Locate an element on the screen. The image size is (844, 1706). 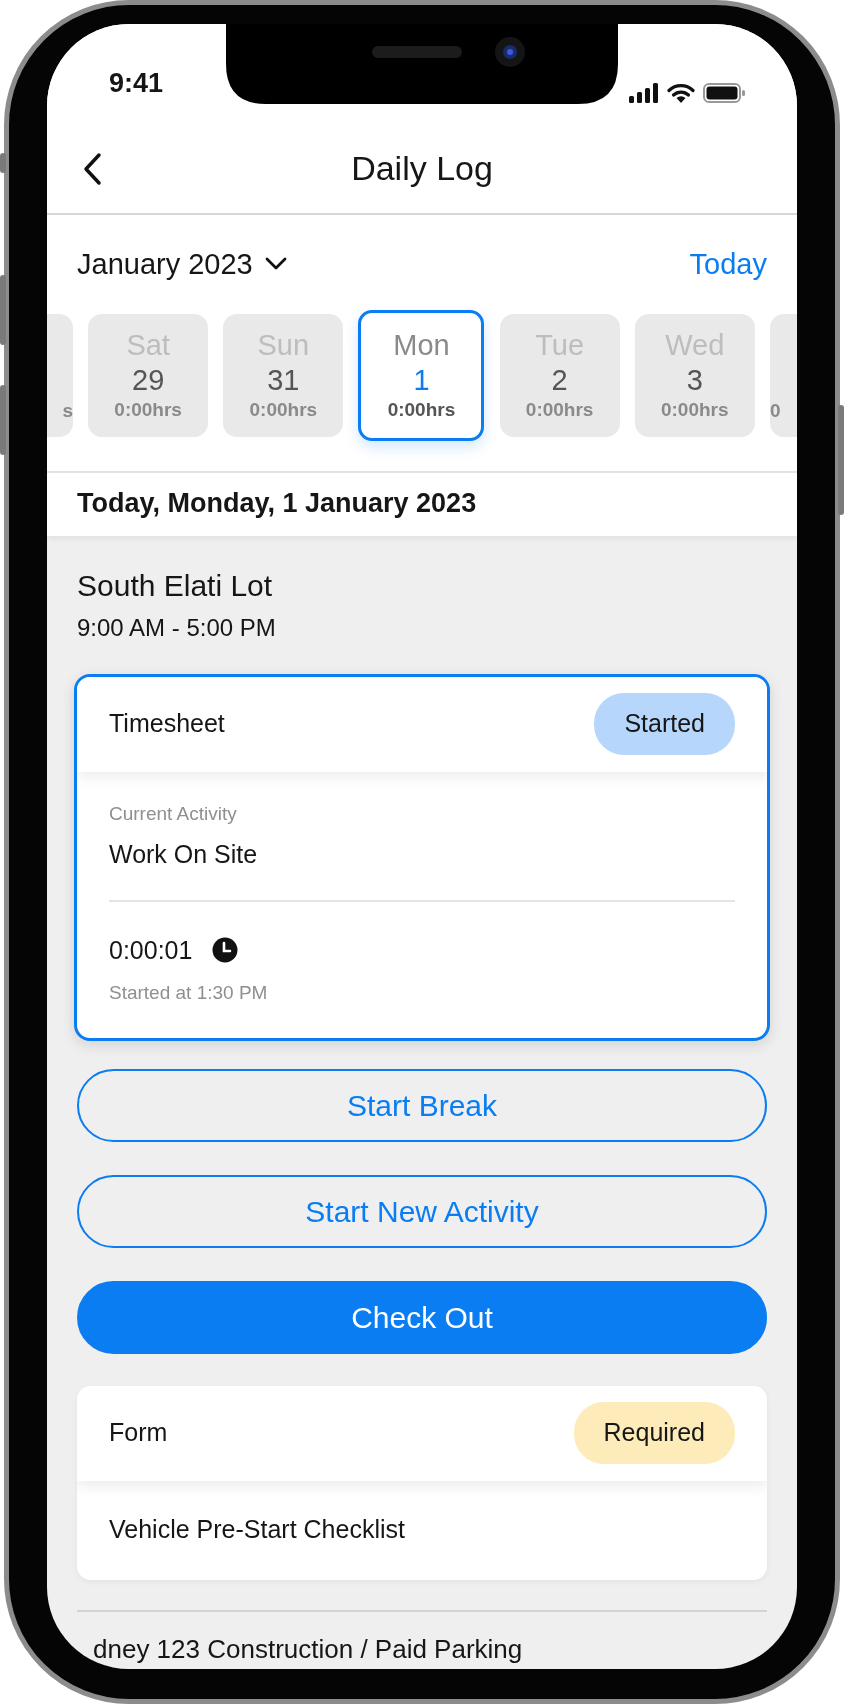
activity-name: Work On Site is located at coordinates (184, 854).